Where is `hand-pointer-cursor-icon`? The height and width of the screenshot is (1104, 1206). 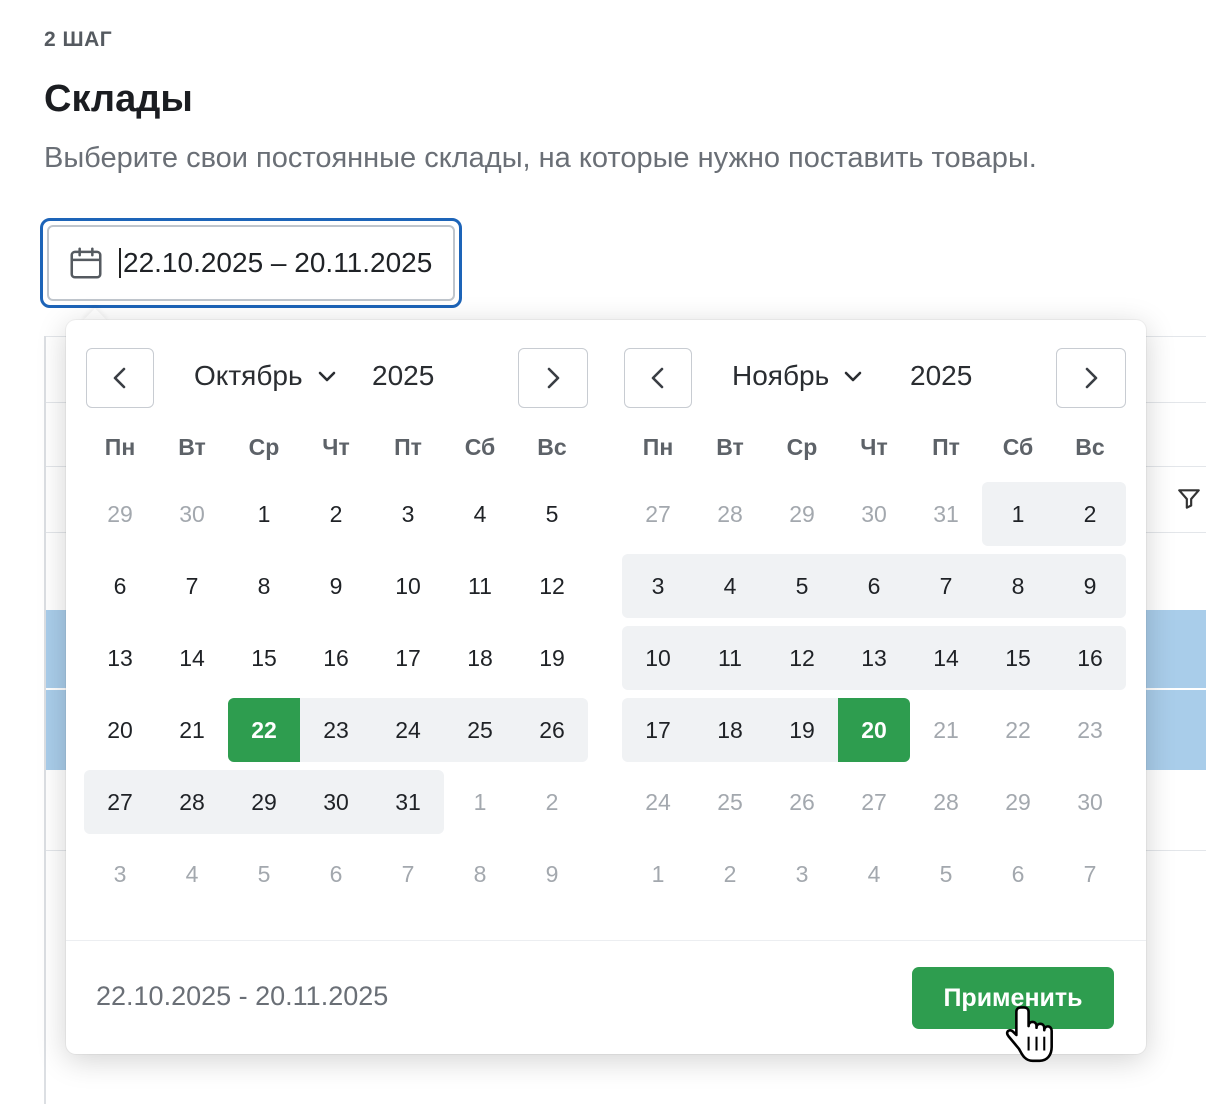 hand-pointer-cursor-icon is located at coordinates (1029, 1034).